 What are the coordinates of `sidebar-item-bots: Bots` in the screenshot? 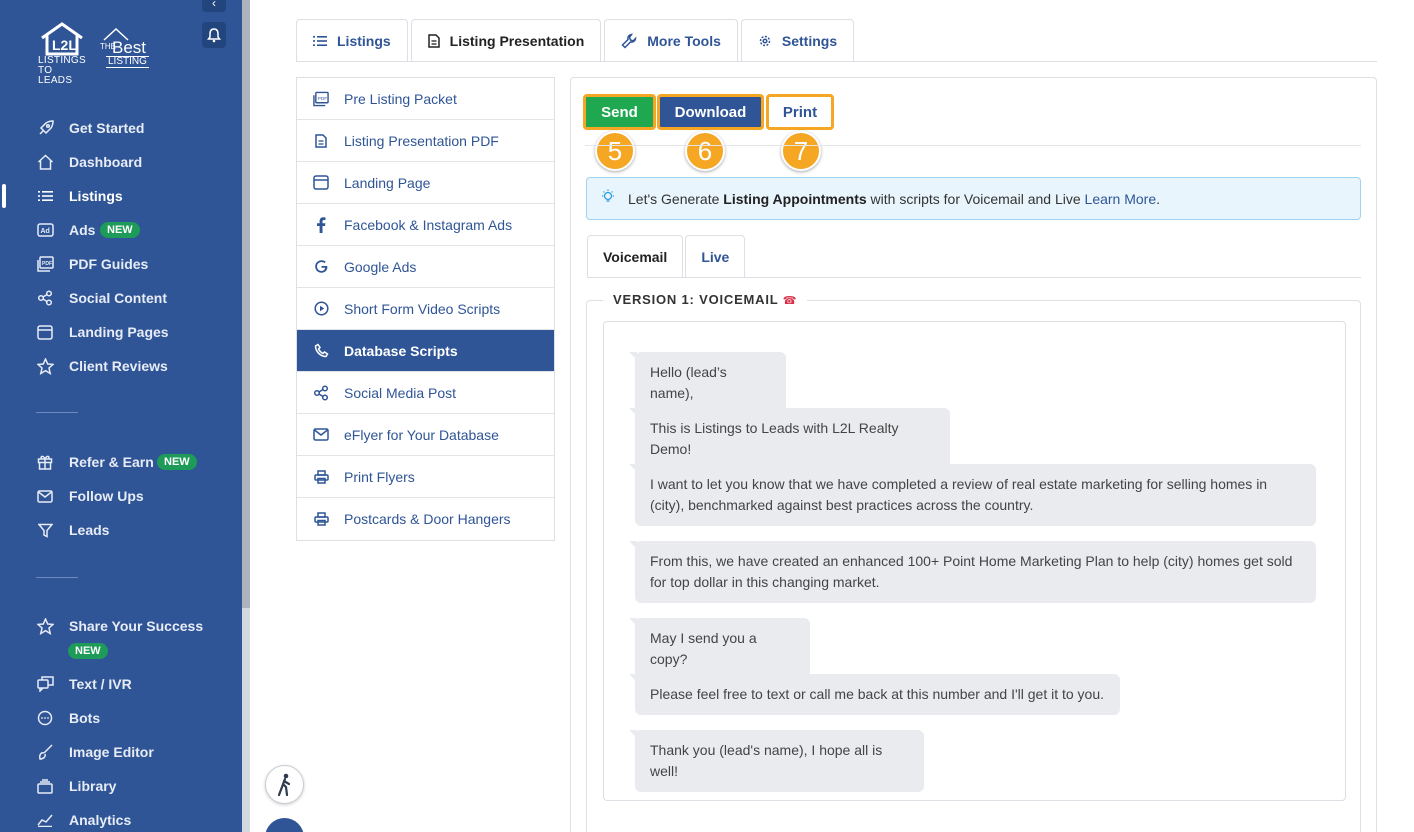 It's located at (121, 718).